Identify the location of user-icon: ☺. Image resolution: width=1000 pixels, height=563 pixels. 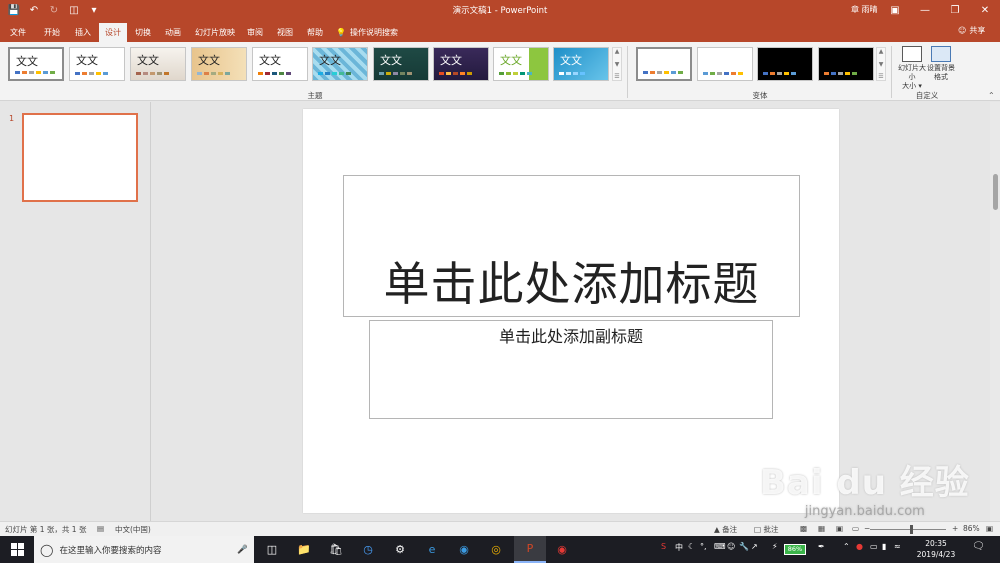
(731, 546).